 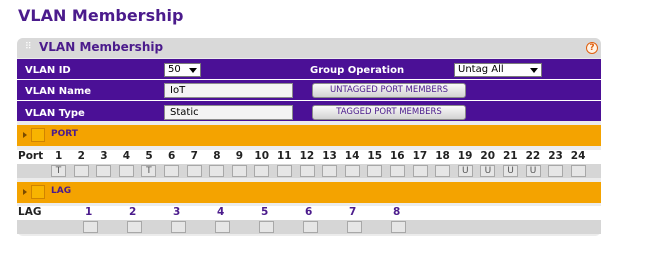 I want to click on group-operation-label: Group Operation, so click(x=357, y=70).